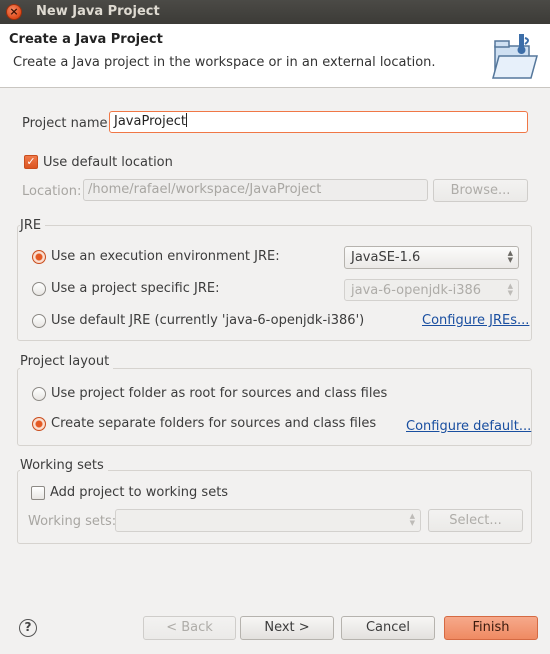 This screenshot has height=654, width=550. I want to click on cancel-button: Cancel, so click(388, 628).